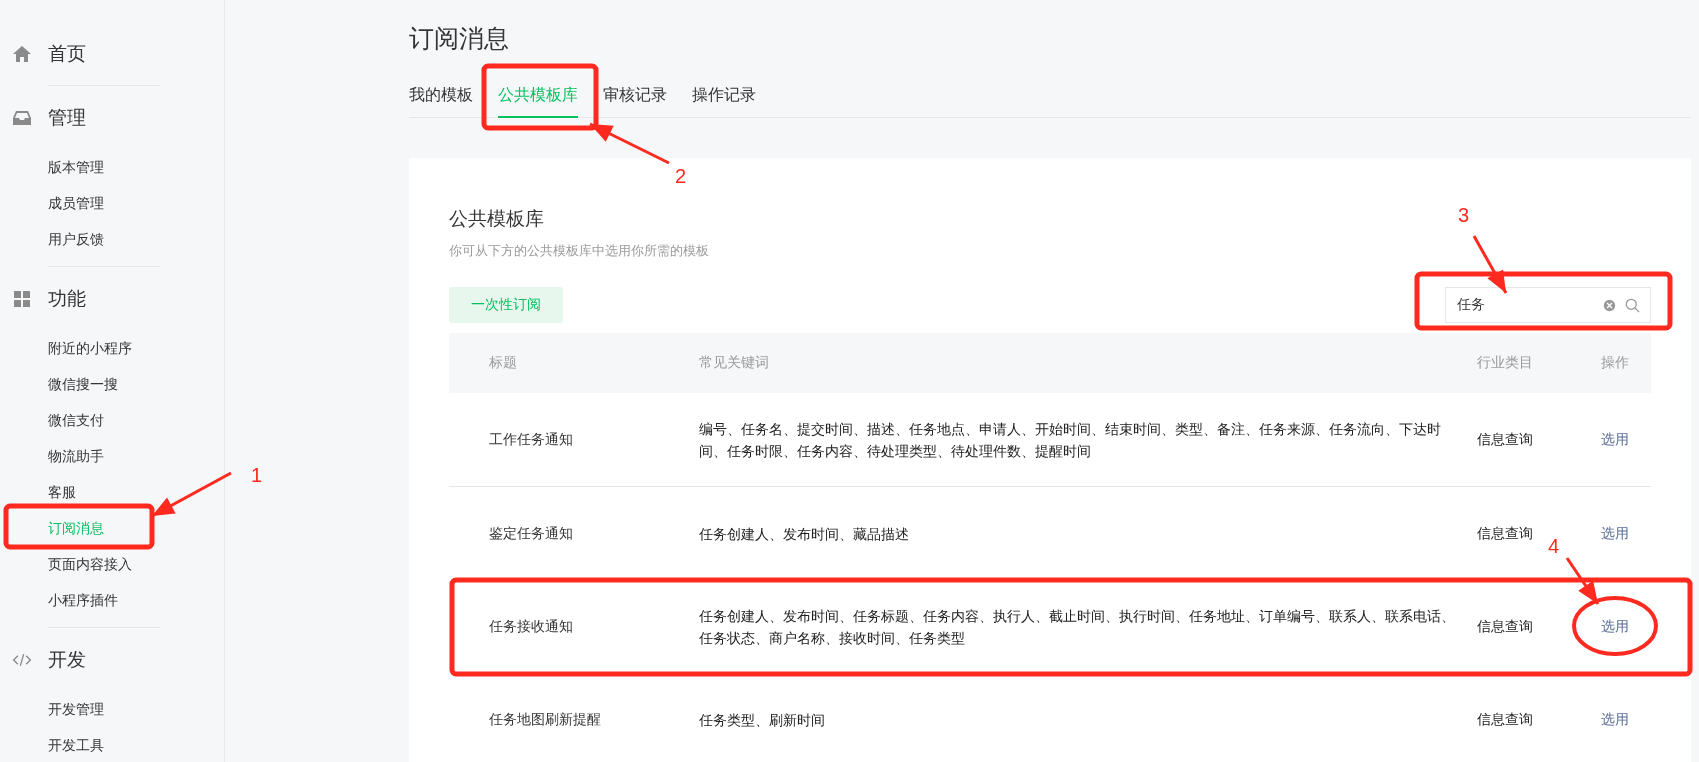 The image size is (1699, 762). What do you see at coordinates (531, 439) in the screenshot?
I see `template-title: 工作任务通知` at bounding box center [531, 439].